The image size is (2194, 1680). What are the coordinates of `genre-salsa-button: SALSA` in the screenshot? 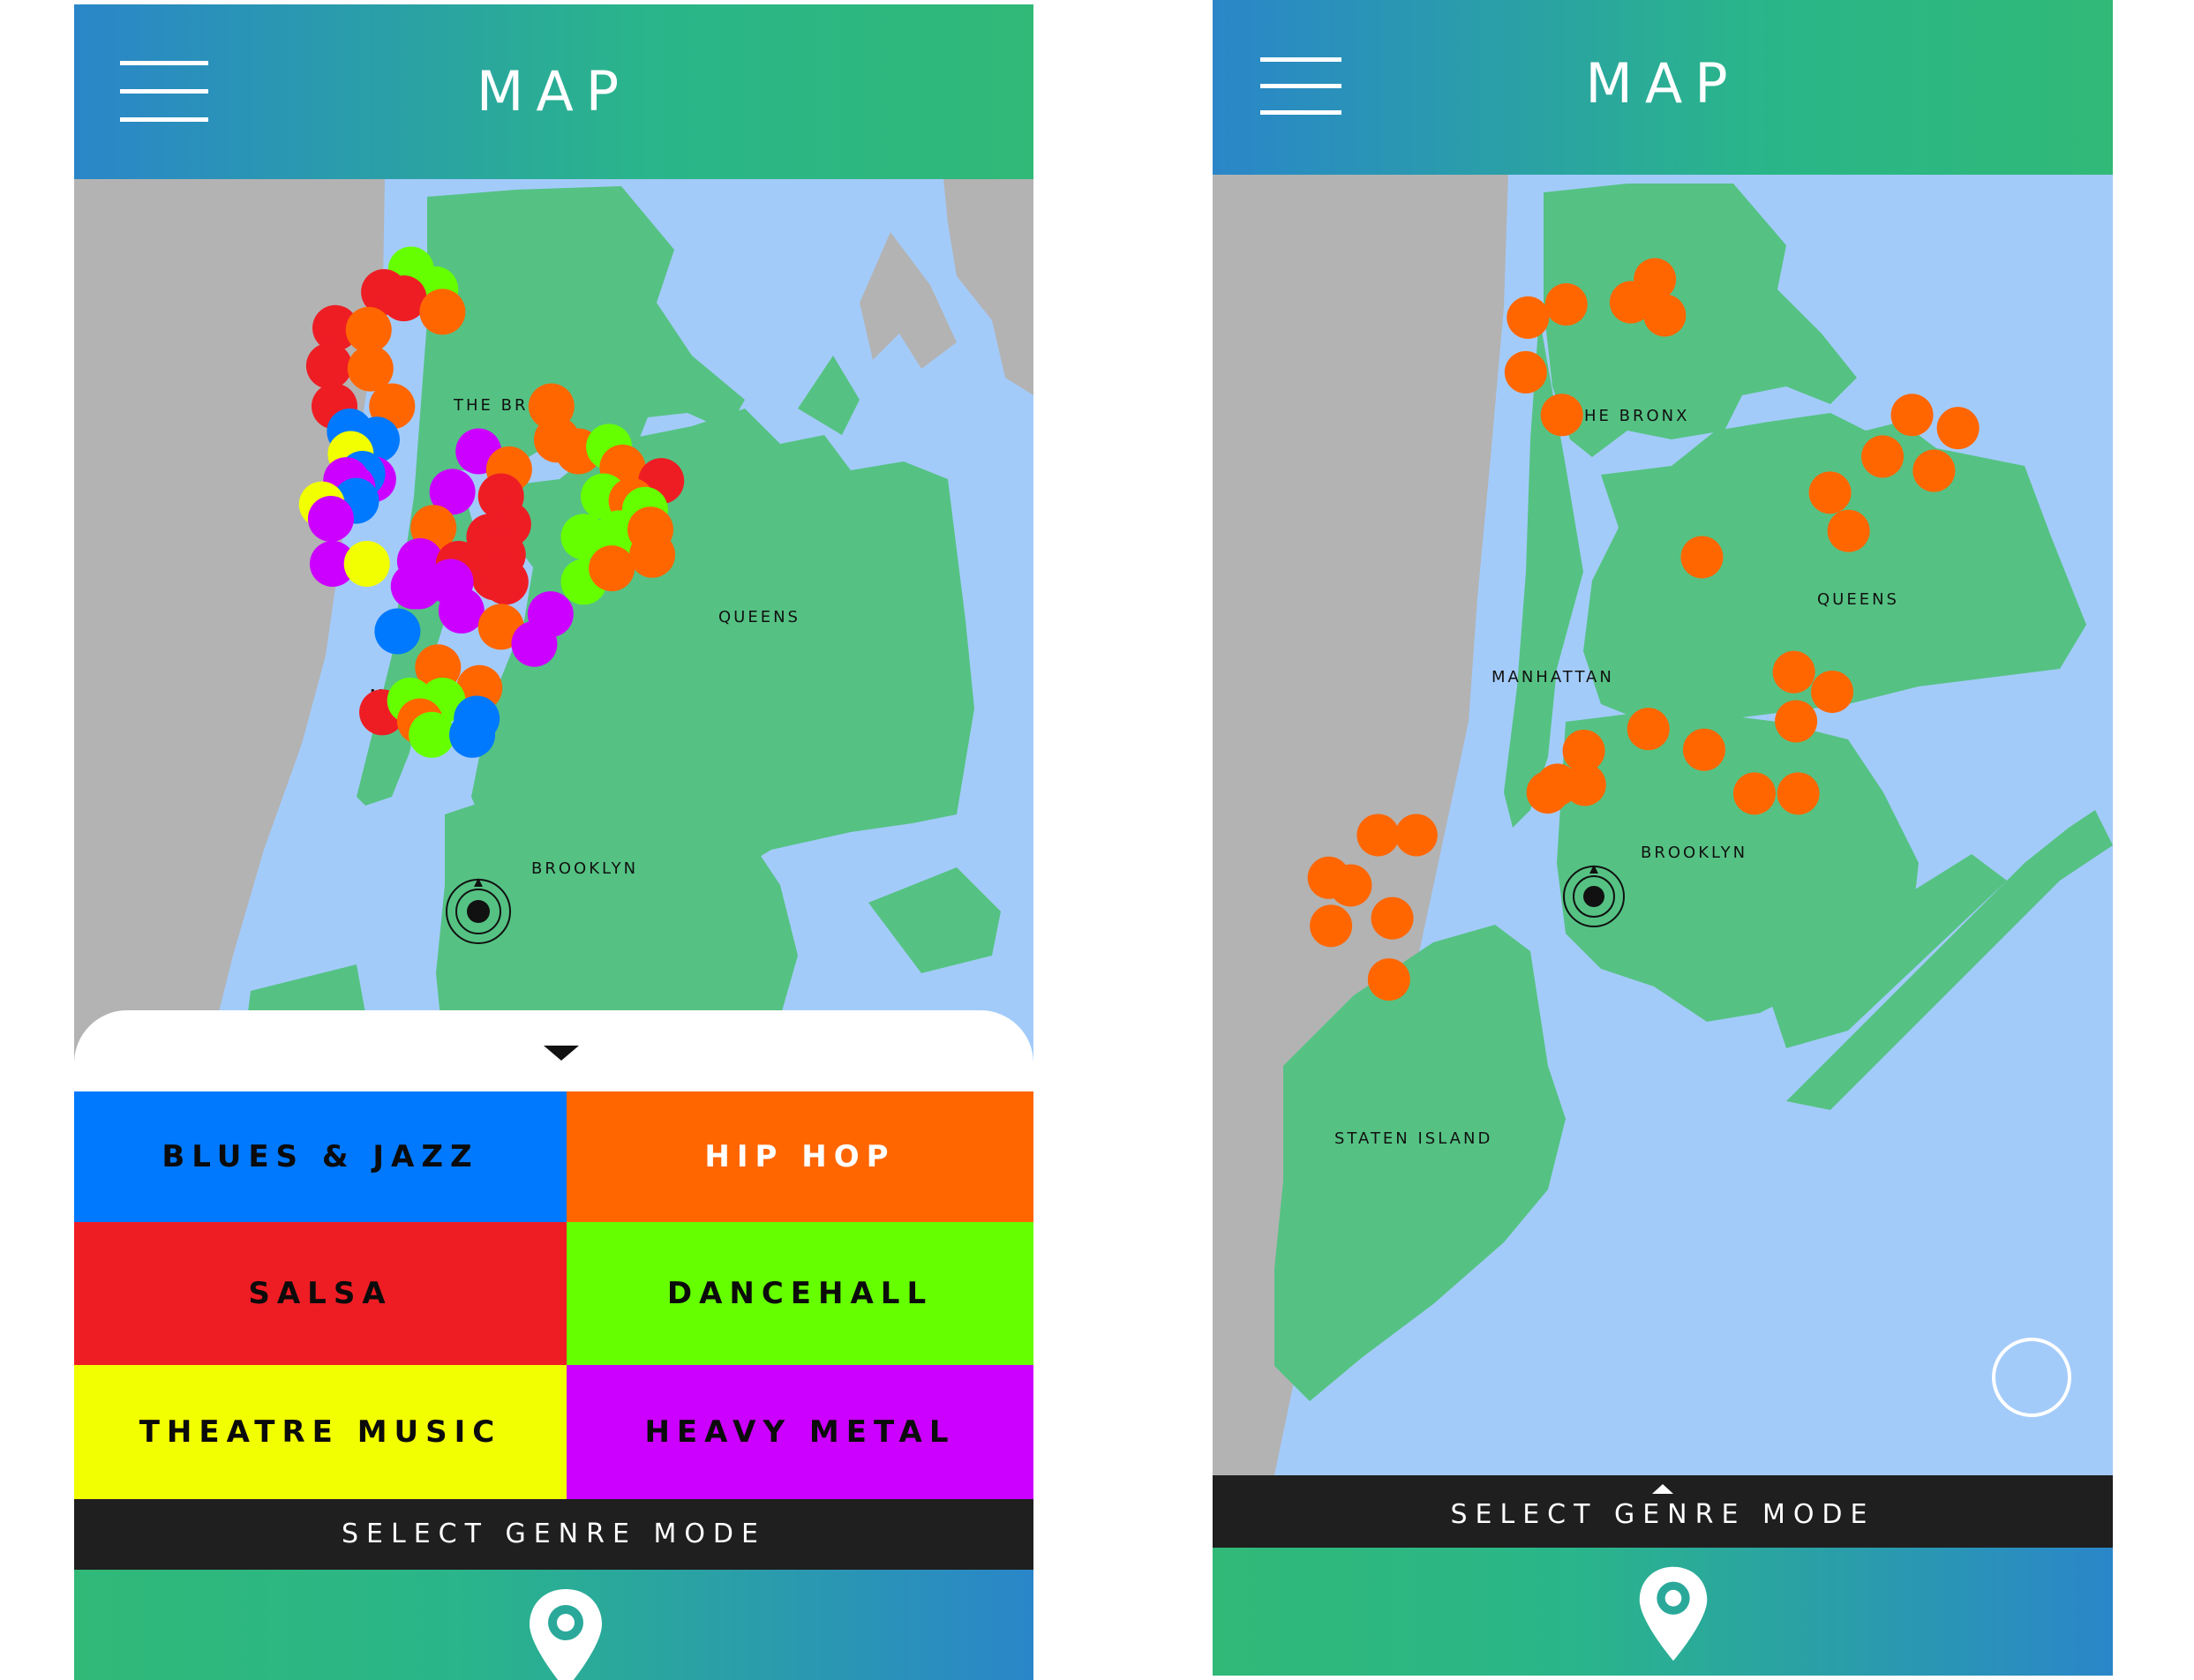 It's located at (321, 1293).